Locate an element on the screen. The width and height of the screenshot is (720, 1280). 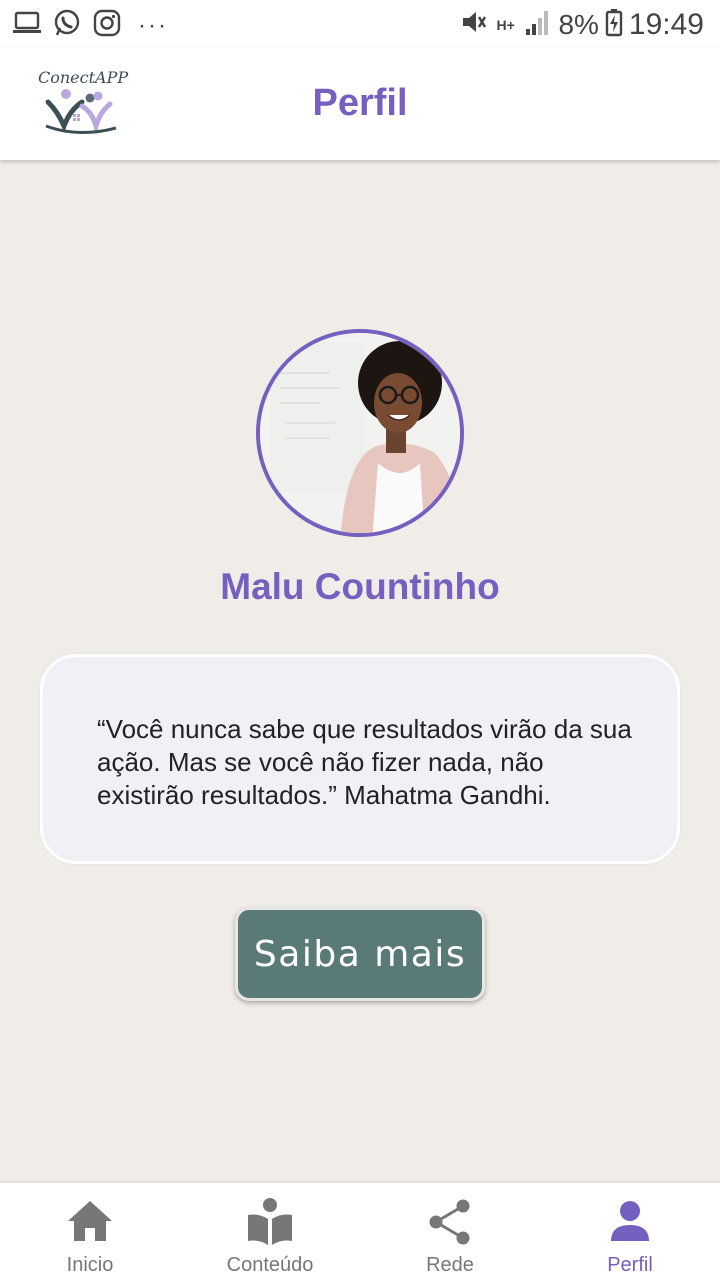
network-type-icon: H+ is located at coordinates (507, 25).